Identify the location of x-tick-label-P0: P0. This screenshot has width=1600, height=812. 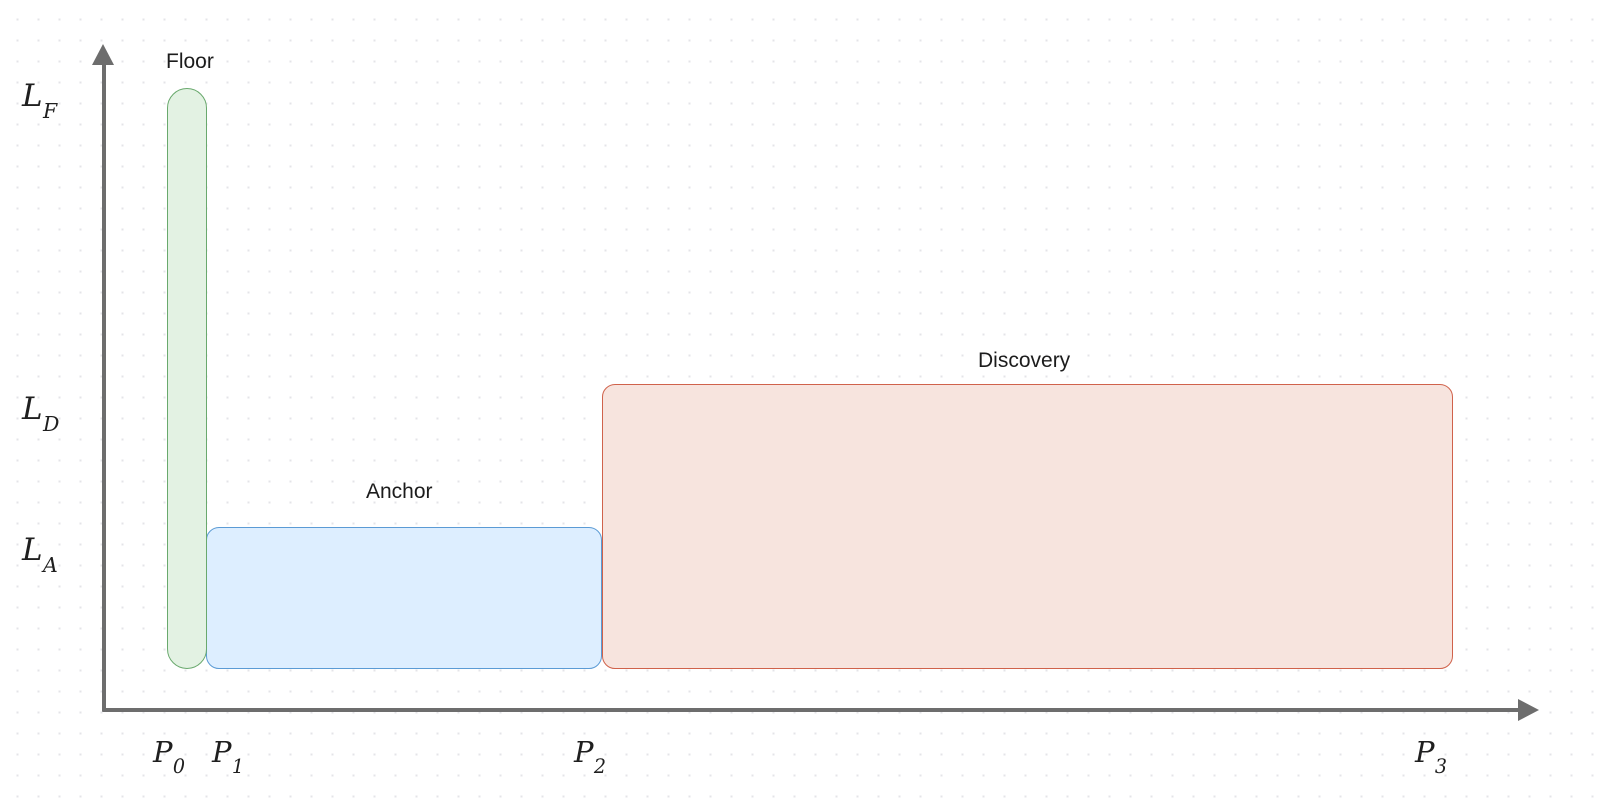
(169, 756).